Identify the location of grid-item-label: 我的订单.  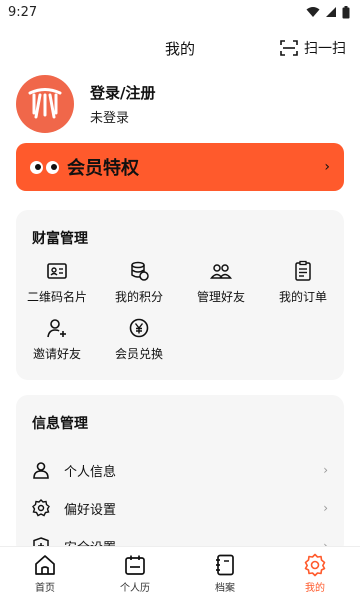
(302, 297).